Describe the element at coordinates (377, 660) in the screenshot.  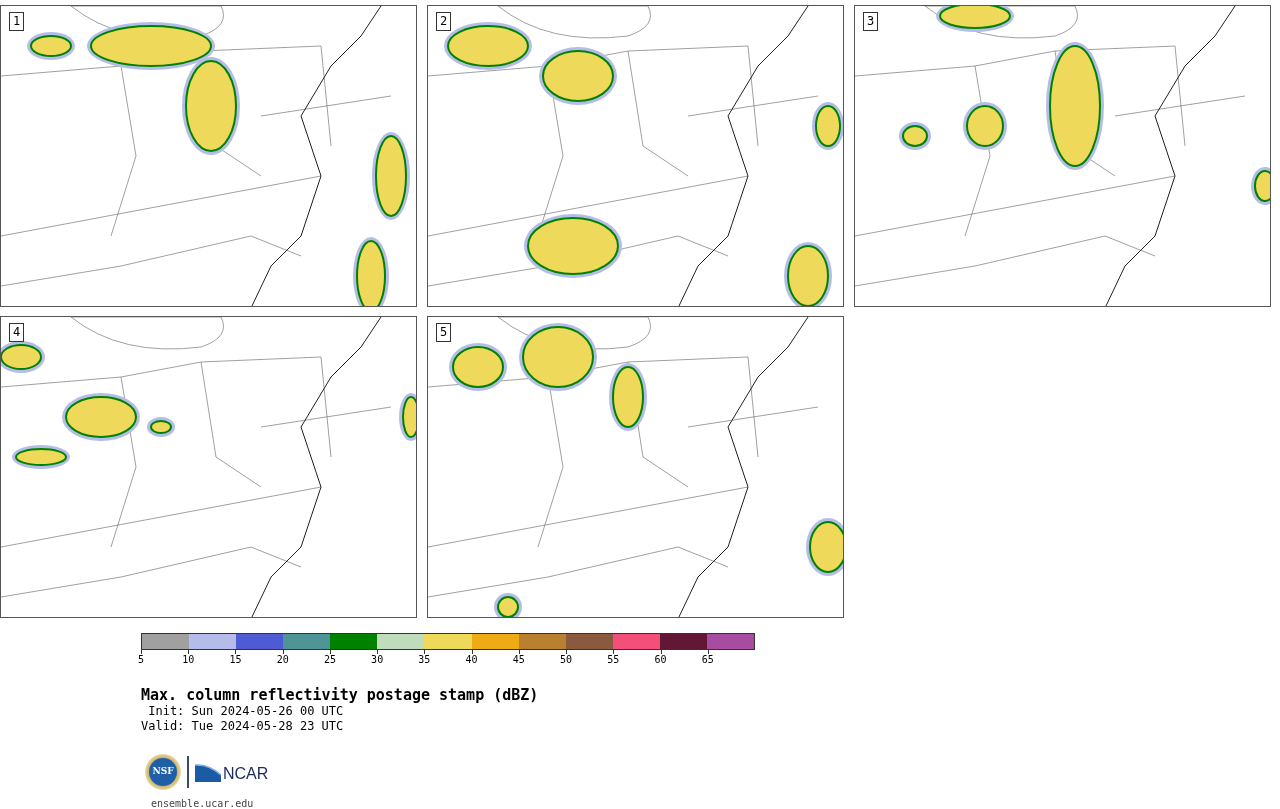
I see `tick-label: 30` at that location.